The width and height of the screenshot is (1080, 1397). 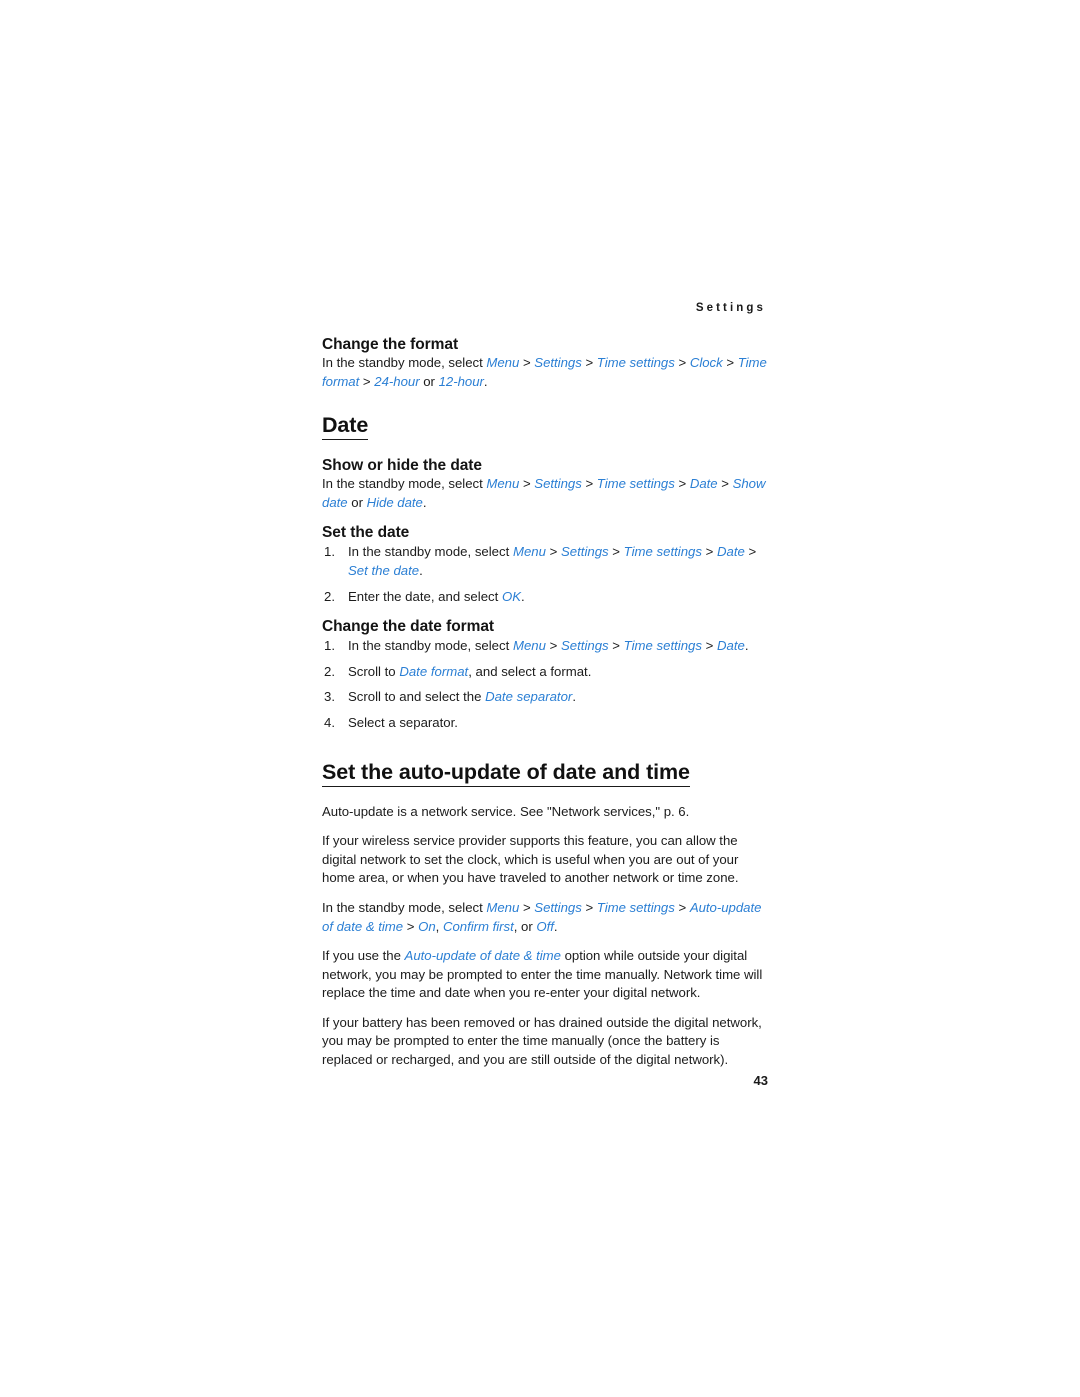 I want to click on subhead-set-the-date: Set the date, so click(x=366, y=533).